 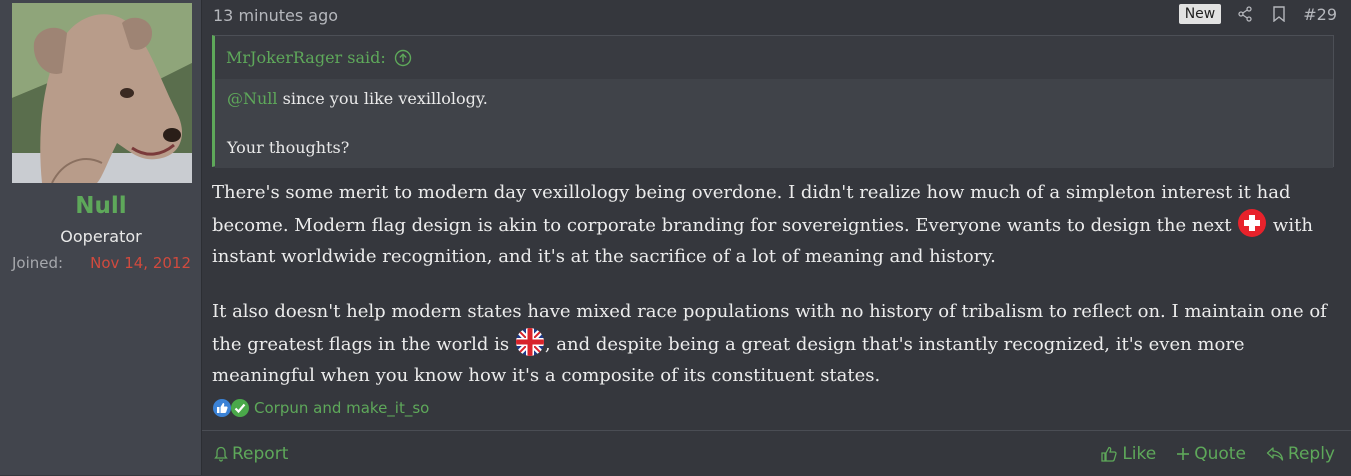 I want to click on like-reaction-icon, so click(x=222, y=408).